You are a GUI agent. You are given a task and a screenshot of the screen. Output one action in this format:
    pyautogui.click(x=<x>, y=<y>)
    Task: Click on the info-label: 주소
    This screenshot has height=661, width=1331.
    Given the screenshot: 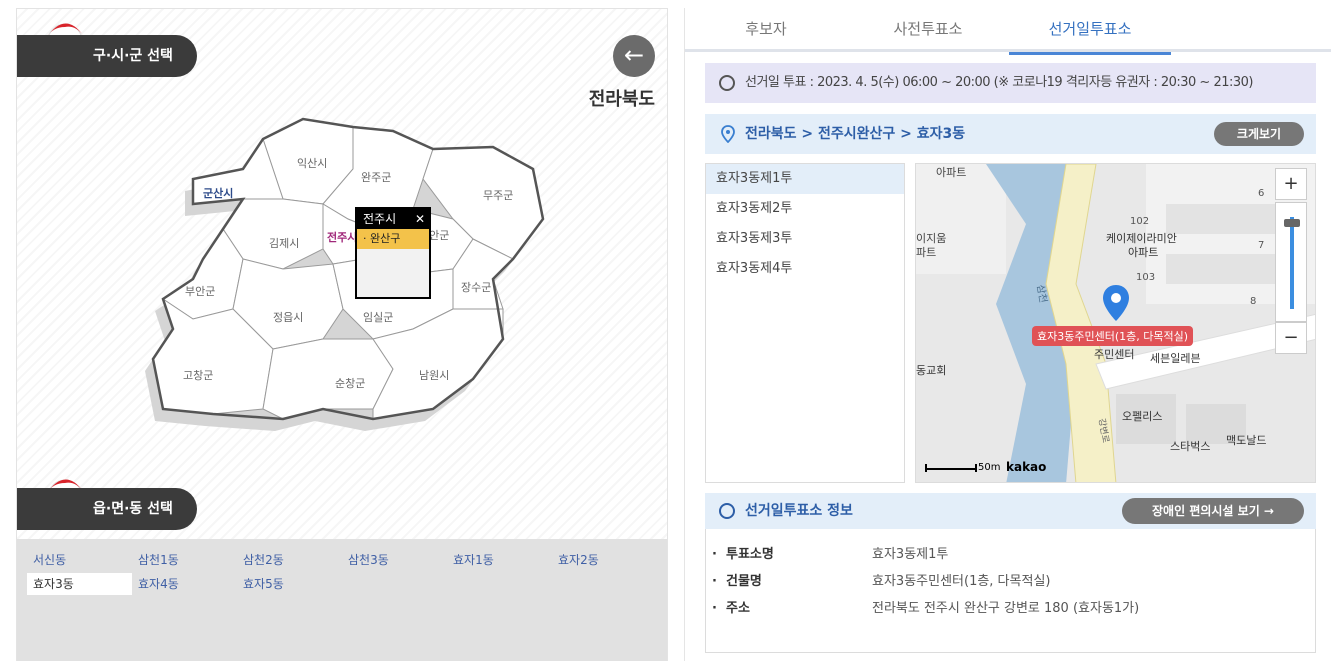 What is the action you would take?
    pyautogui.click(x=738, y=608)
    